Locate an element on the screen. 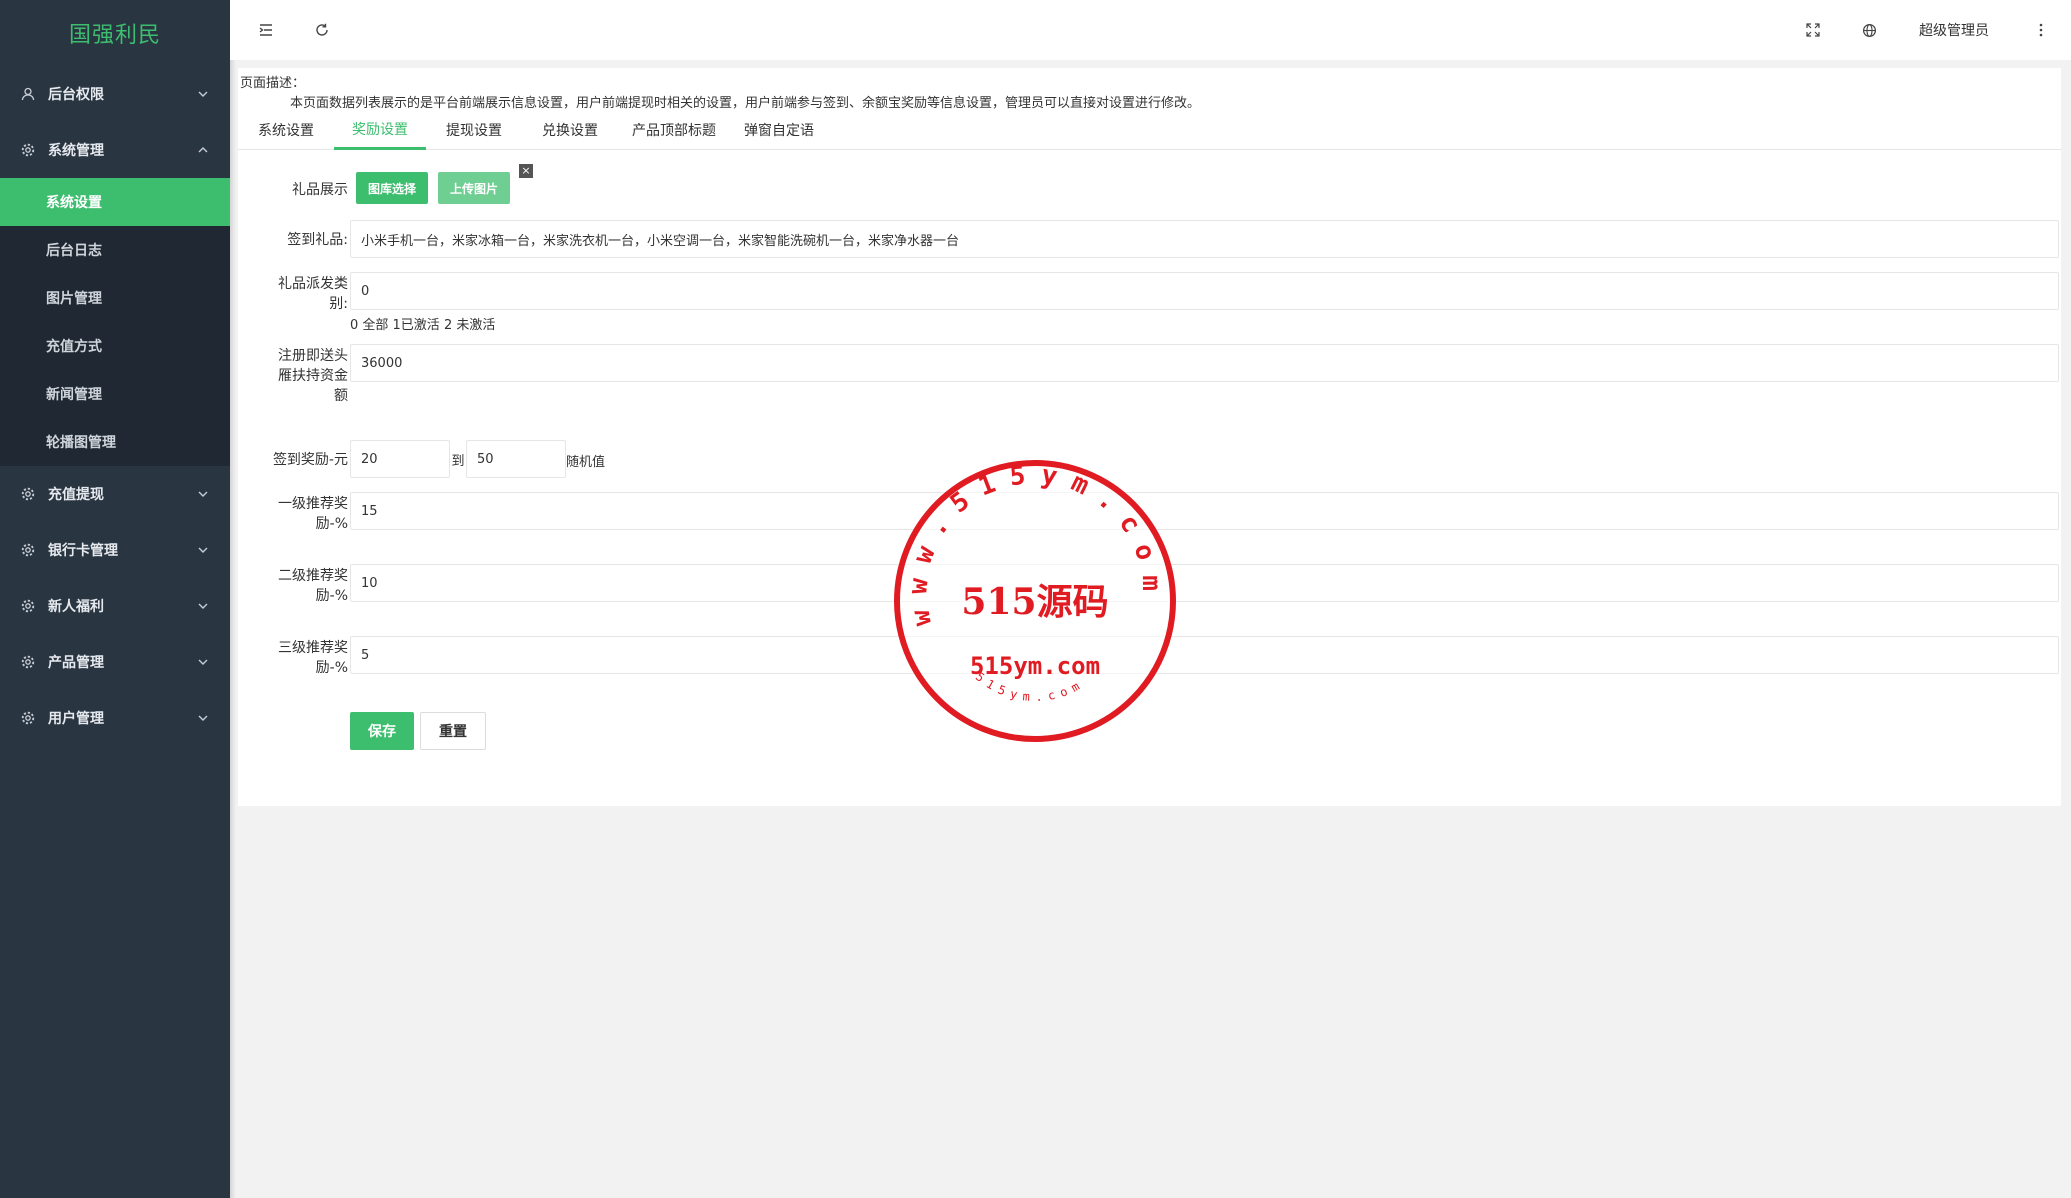 The height and width of the screenshot is (1198, 2071). level1-reward-label: 一级推荐奖 励-% is located at coordinates (300, 514).